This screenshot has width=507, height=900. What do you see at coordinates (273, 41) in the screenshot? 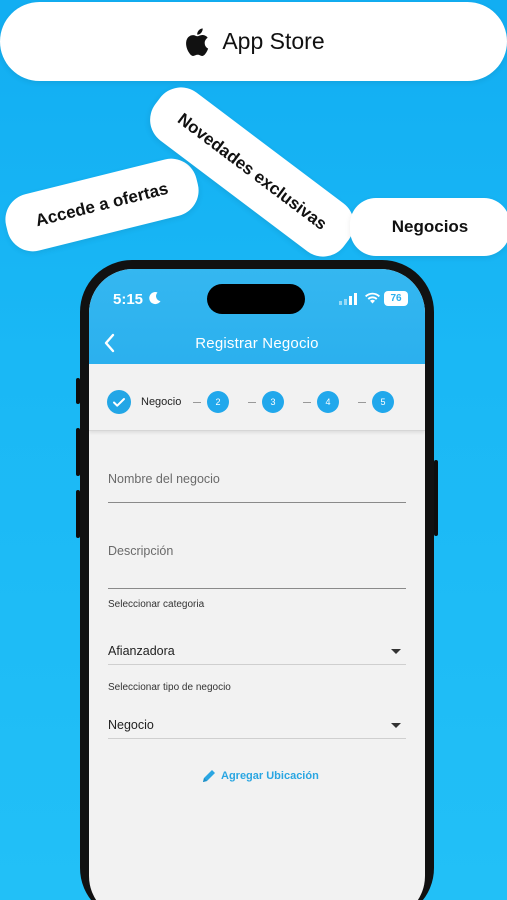
I see `app-store-label: App Store` at bounding box center [273, 41].